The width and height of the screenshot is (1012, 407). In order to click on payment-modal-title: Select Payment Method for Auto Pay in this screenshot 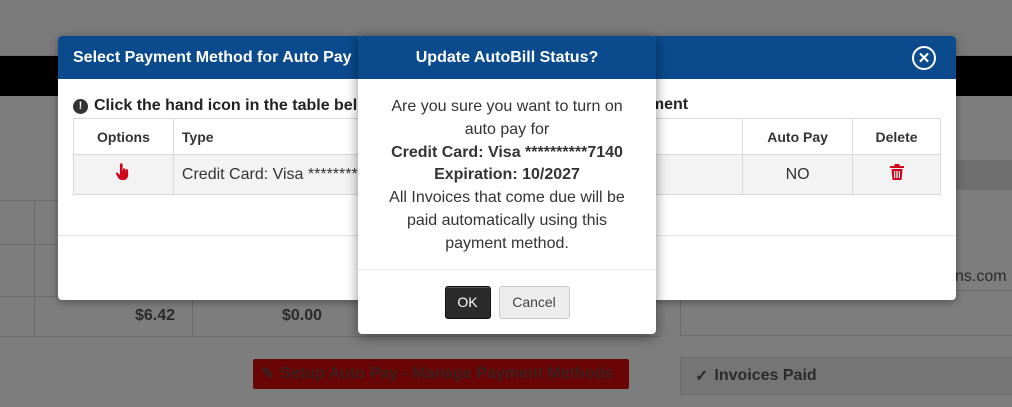, I will do `click(212, 57)`.